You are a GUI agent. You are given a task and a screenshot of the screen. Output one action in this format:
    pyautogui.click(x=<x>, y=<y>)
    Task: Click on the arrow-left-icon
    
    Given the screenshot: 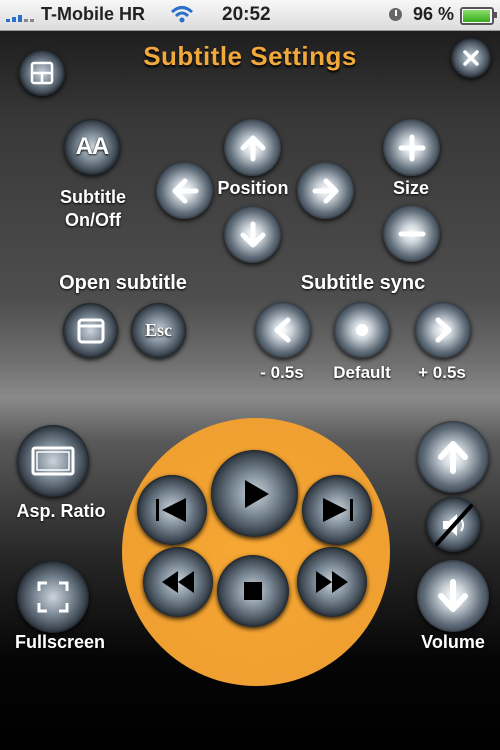 What is the action you would take?
    pyautogui.click(x=185, y=190)
    